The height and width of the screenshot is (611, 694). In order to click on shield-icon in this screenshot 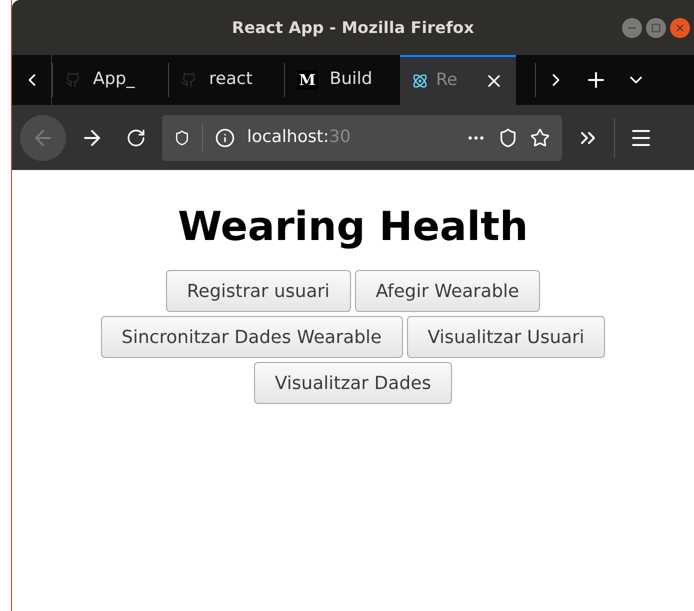, I will do `click(182, 138)`.